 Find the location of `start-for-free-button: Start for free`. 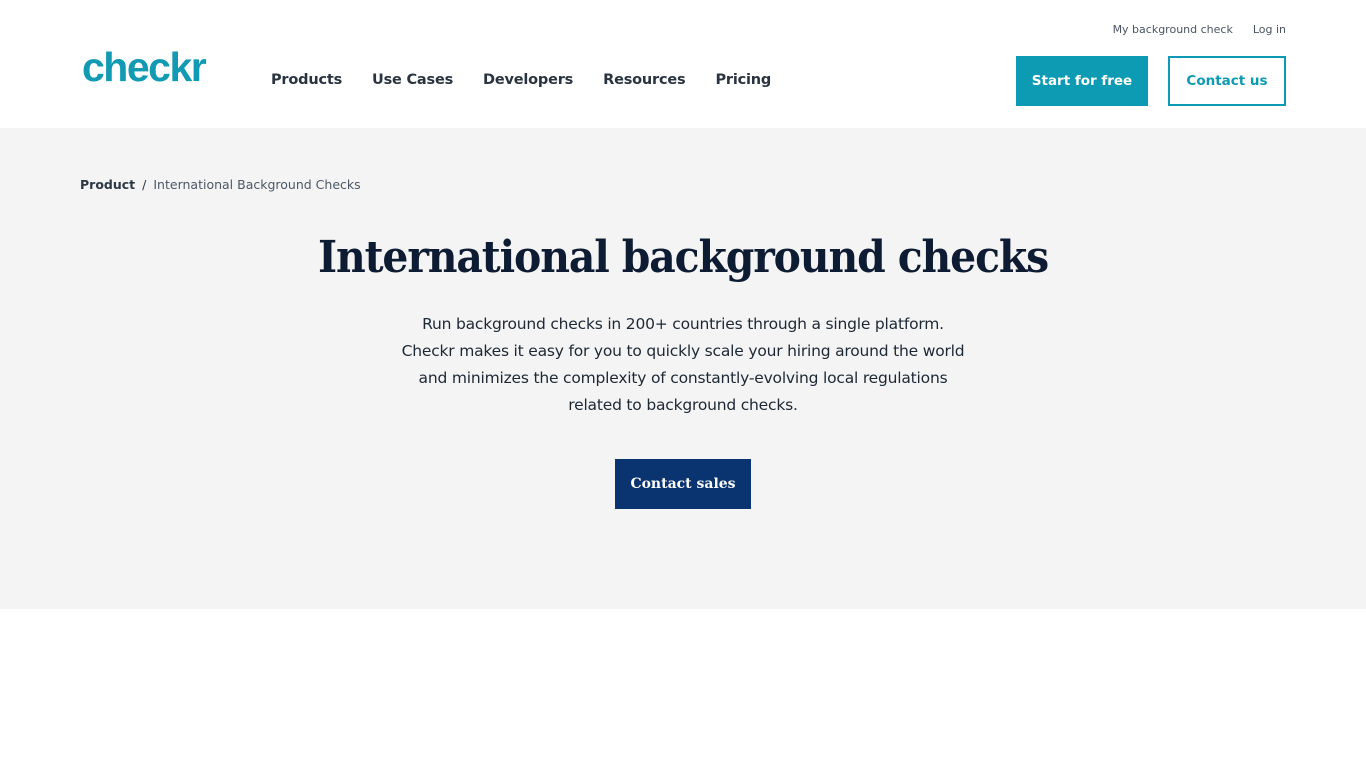

start-for-free-button: Start for free is located at coordinates (1082, 81).